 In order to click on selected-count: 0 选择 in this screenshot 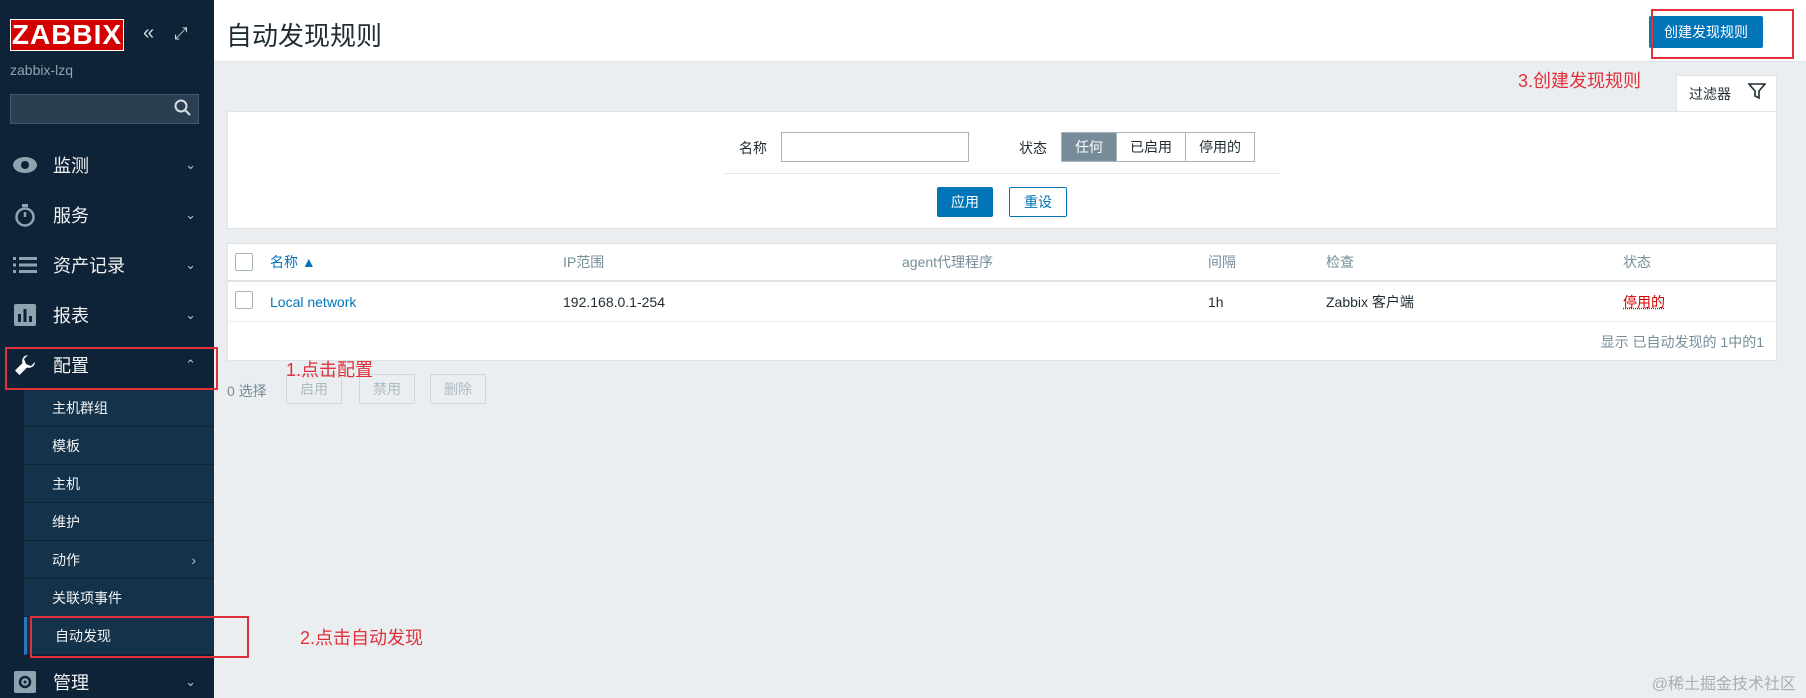, I will do `click(247, 391)`.